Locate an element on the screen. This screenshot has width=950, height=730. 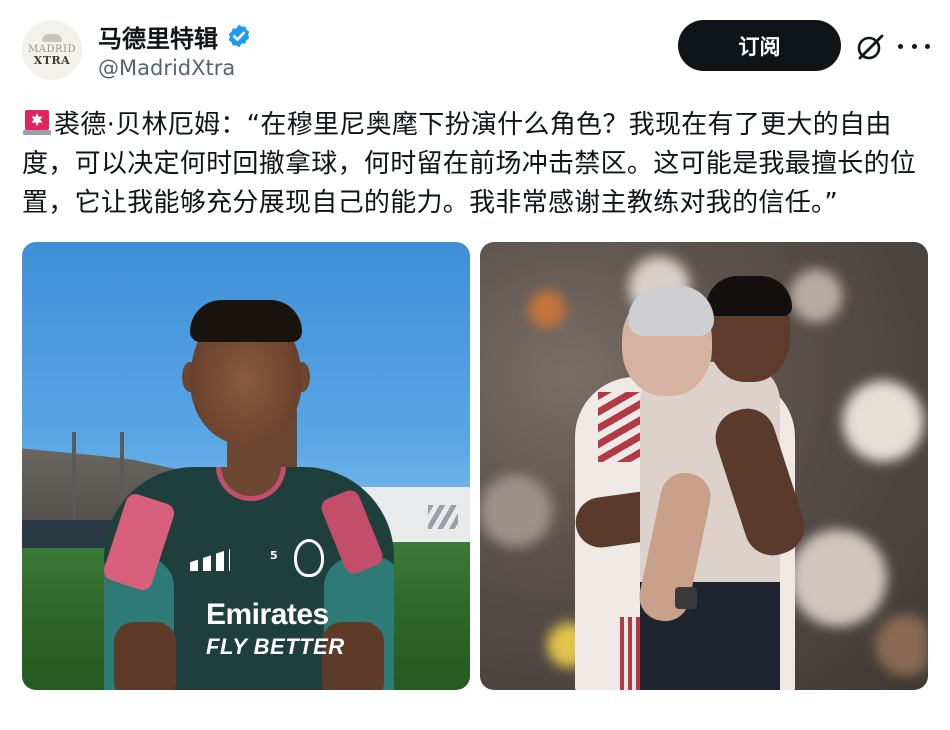
photo-player-hair is located at coordinates (749, 296).